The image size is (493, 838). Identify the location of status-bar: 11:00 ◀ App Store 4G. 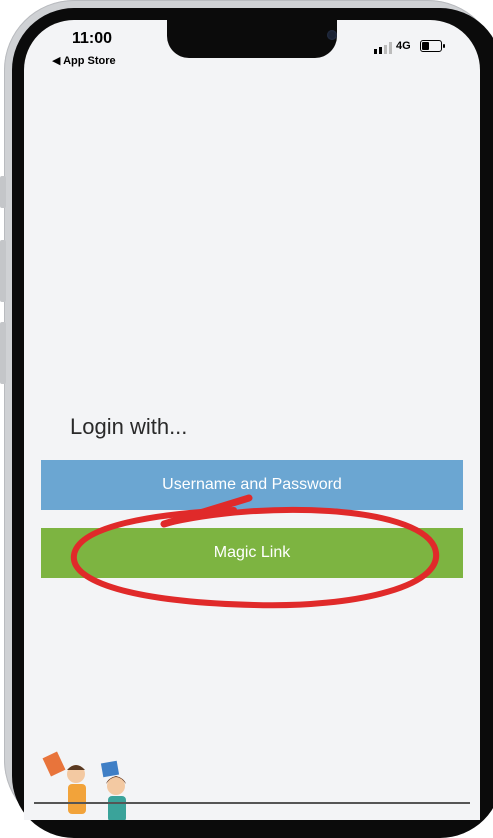
(252, 50).